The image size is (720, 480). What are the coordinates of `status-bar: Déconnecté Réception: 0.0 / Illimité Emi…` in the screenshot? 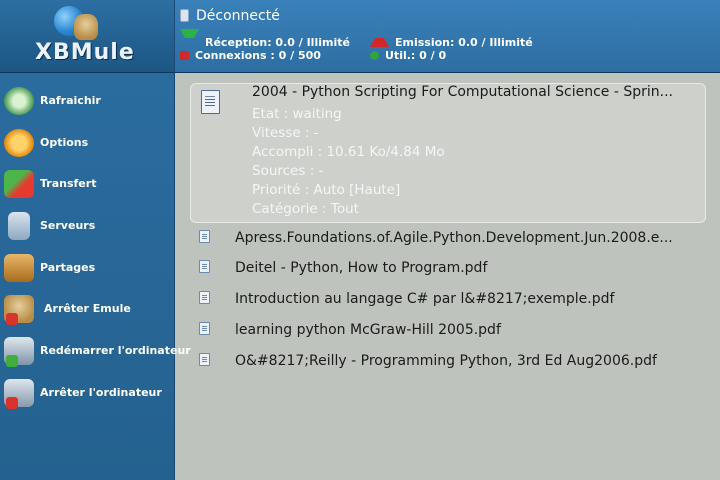 It's located at (447, 36).